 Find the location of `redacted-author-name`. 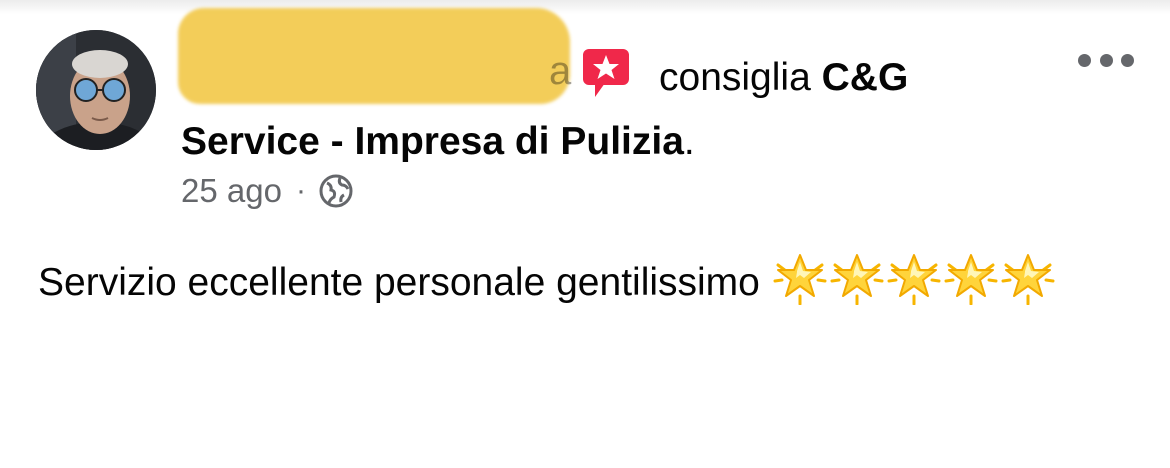

redacted-author-name is located at coordinates (374, 56).